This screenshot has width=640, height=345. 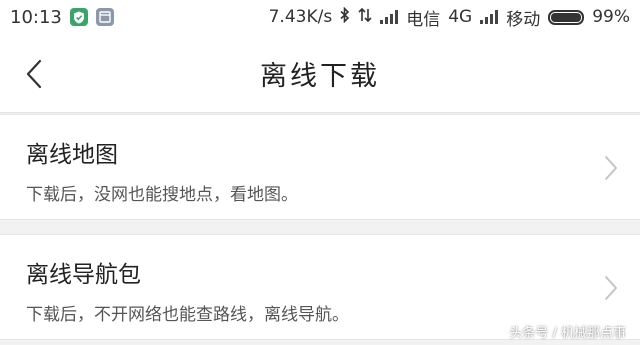 I want to click on page-title: 离线下载, so click(x=320, y=76).